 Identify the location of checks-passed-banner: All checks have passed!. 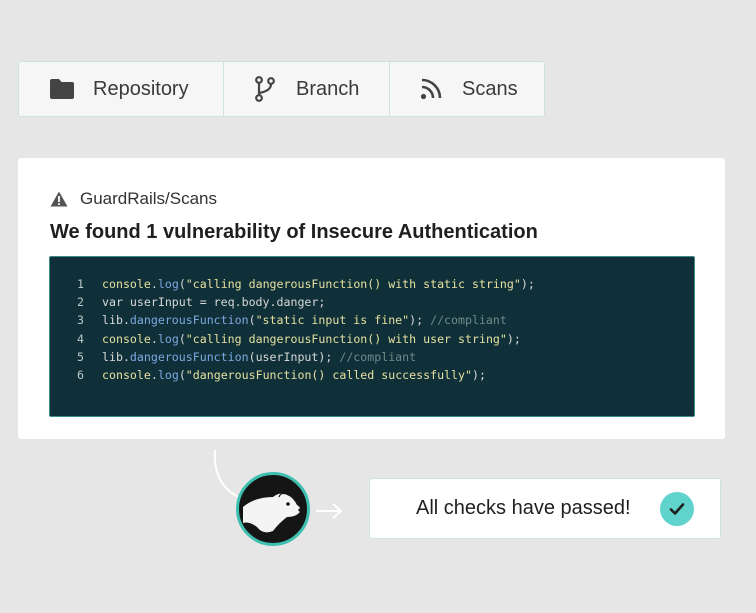
(545, 508).